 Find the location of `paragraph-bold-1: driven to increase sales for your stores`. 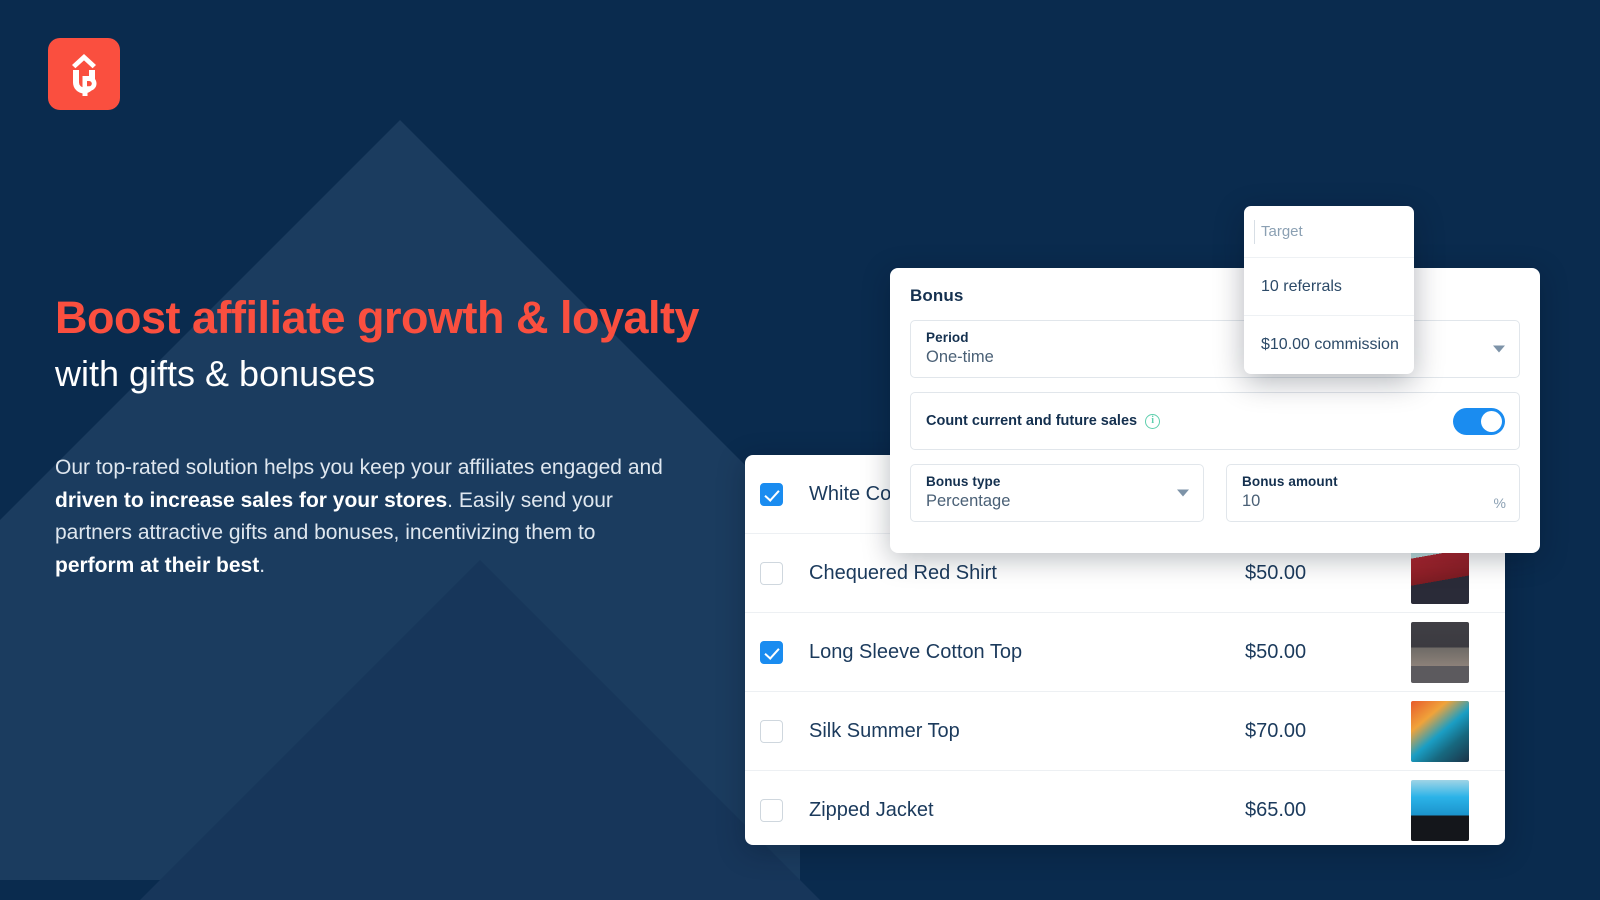

paragraph-bold-1: driven to increase sales for your stores is located at coordinates (251, 500).